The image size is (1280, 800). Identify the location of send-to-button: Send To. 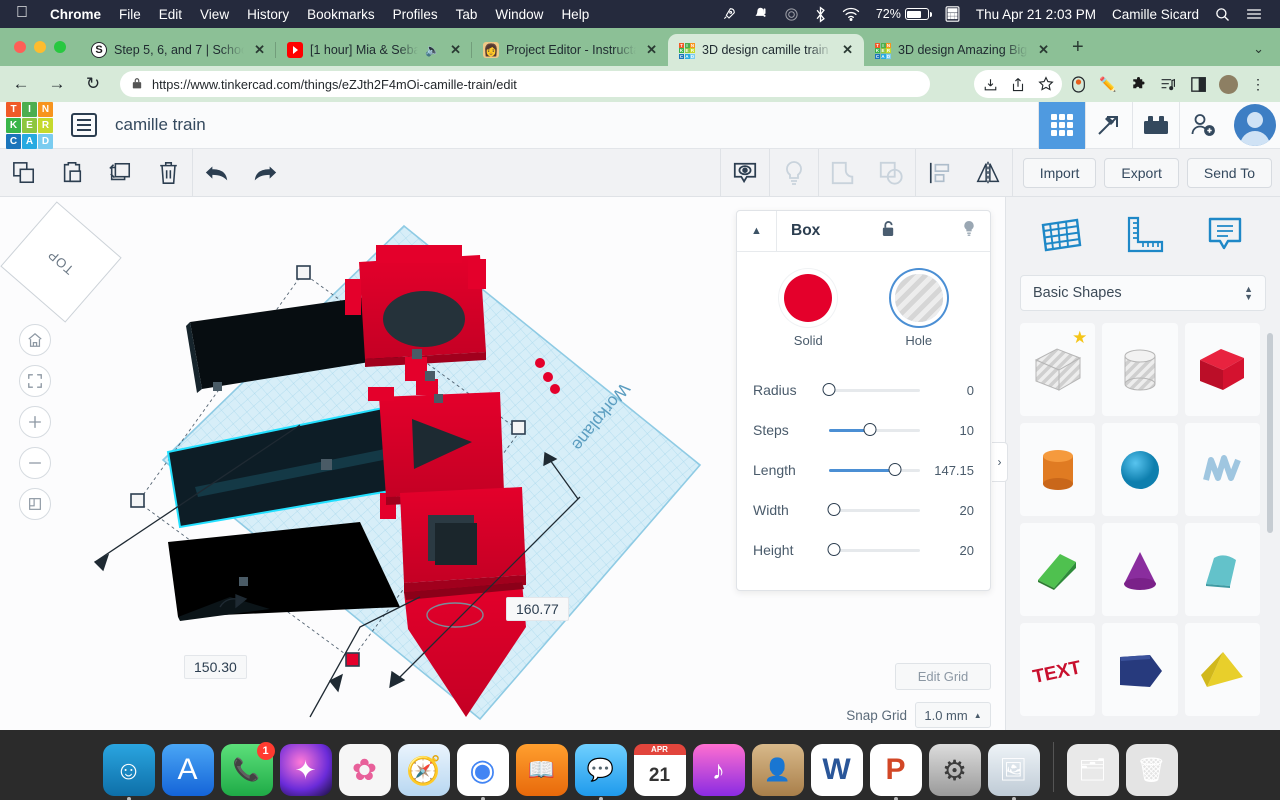
(1229, 172).